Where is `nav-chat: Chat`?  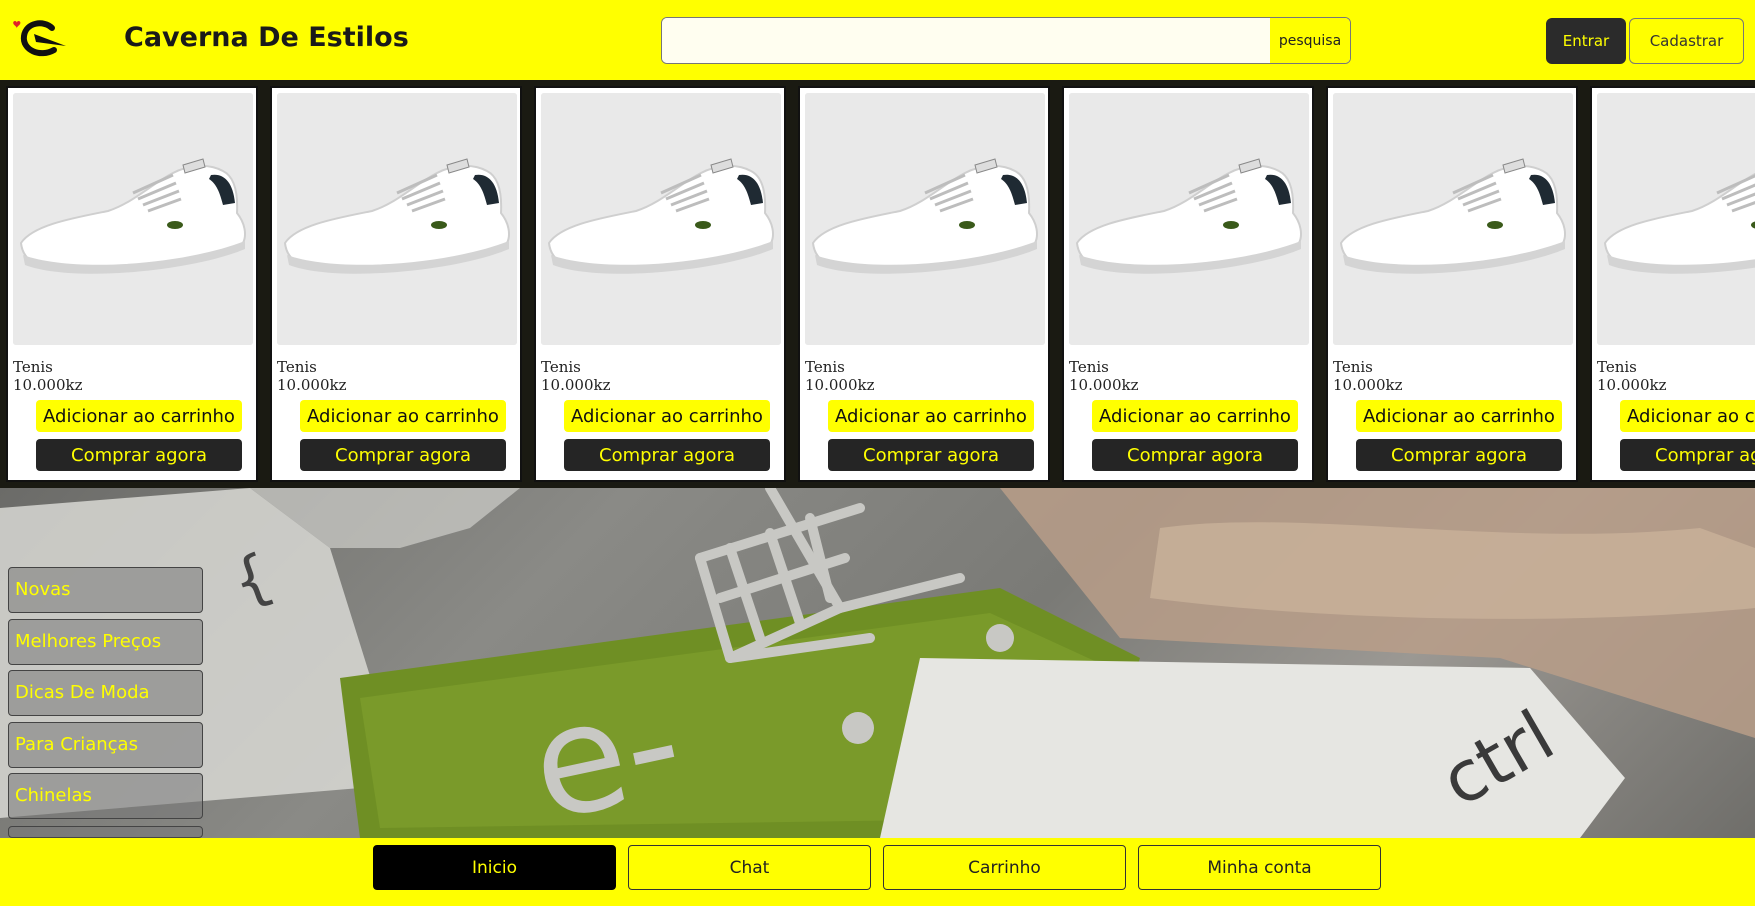 nav-chat: Chat is located at coordinates (749, 867).